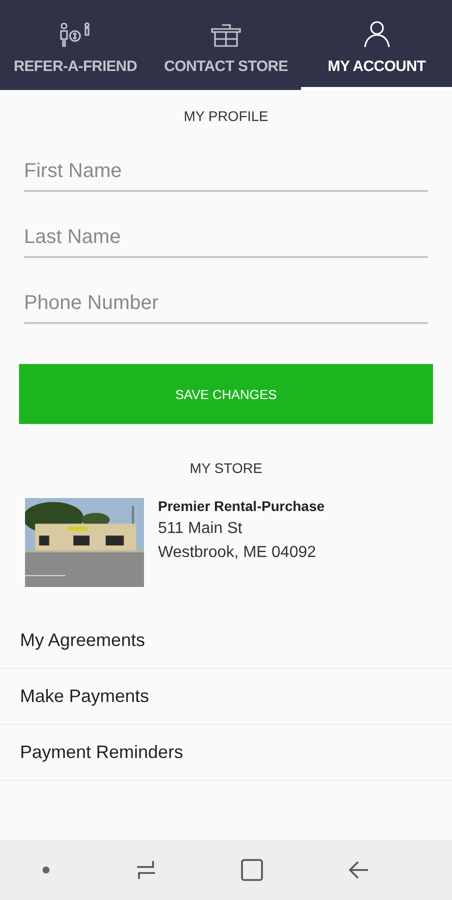 The image size is (452, 900). What do you see at coordinates (226, 468) in the screenshot?
I see `section-title: MY STORE` at bounding box center [226, 468].